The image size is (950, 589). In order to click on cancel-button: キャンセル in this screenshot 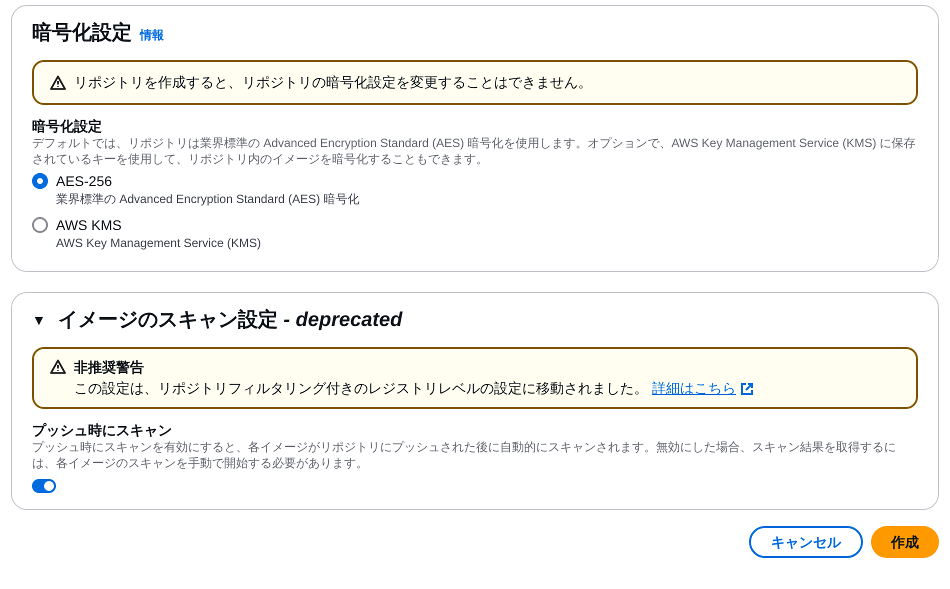, I will do `click(806, 542)`.